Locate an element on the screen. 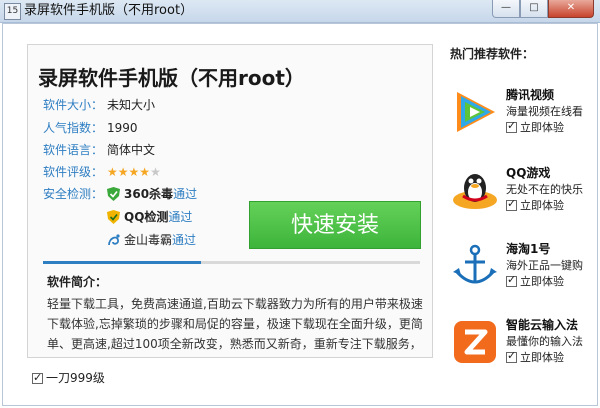  app-subtitle: 海量视频在线看 is located at coordinates (544, 111).